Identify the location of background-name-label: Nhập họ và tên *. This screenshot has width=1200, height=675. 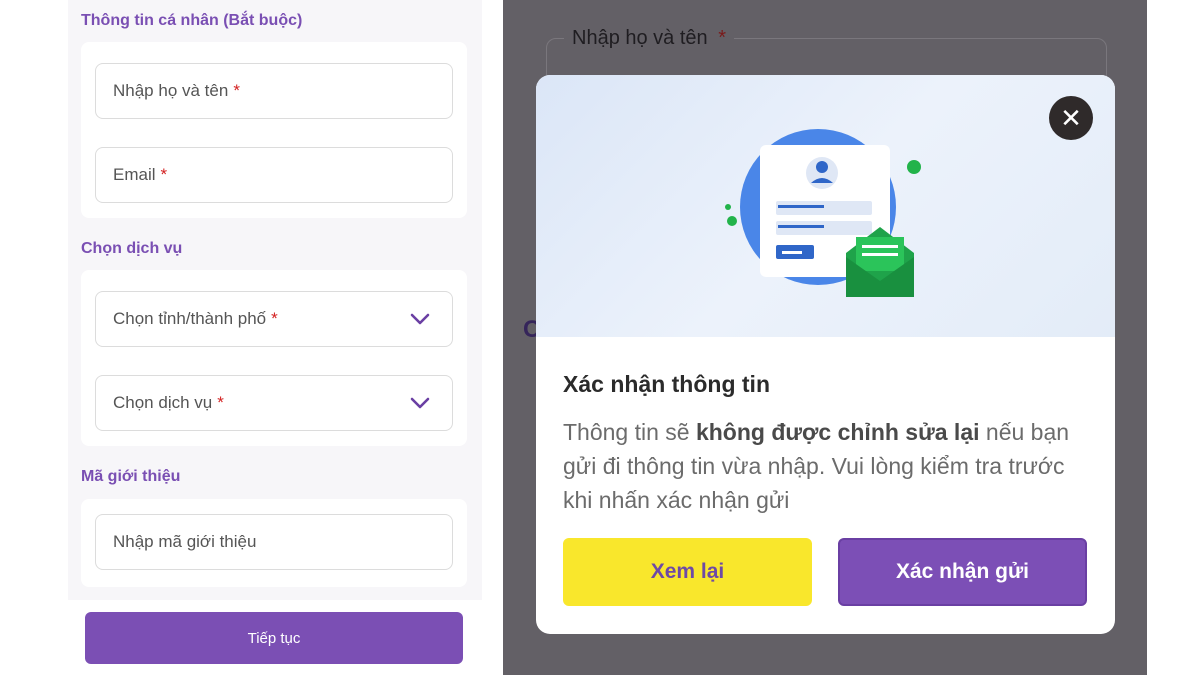
(649, 38).